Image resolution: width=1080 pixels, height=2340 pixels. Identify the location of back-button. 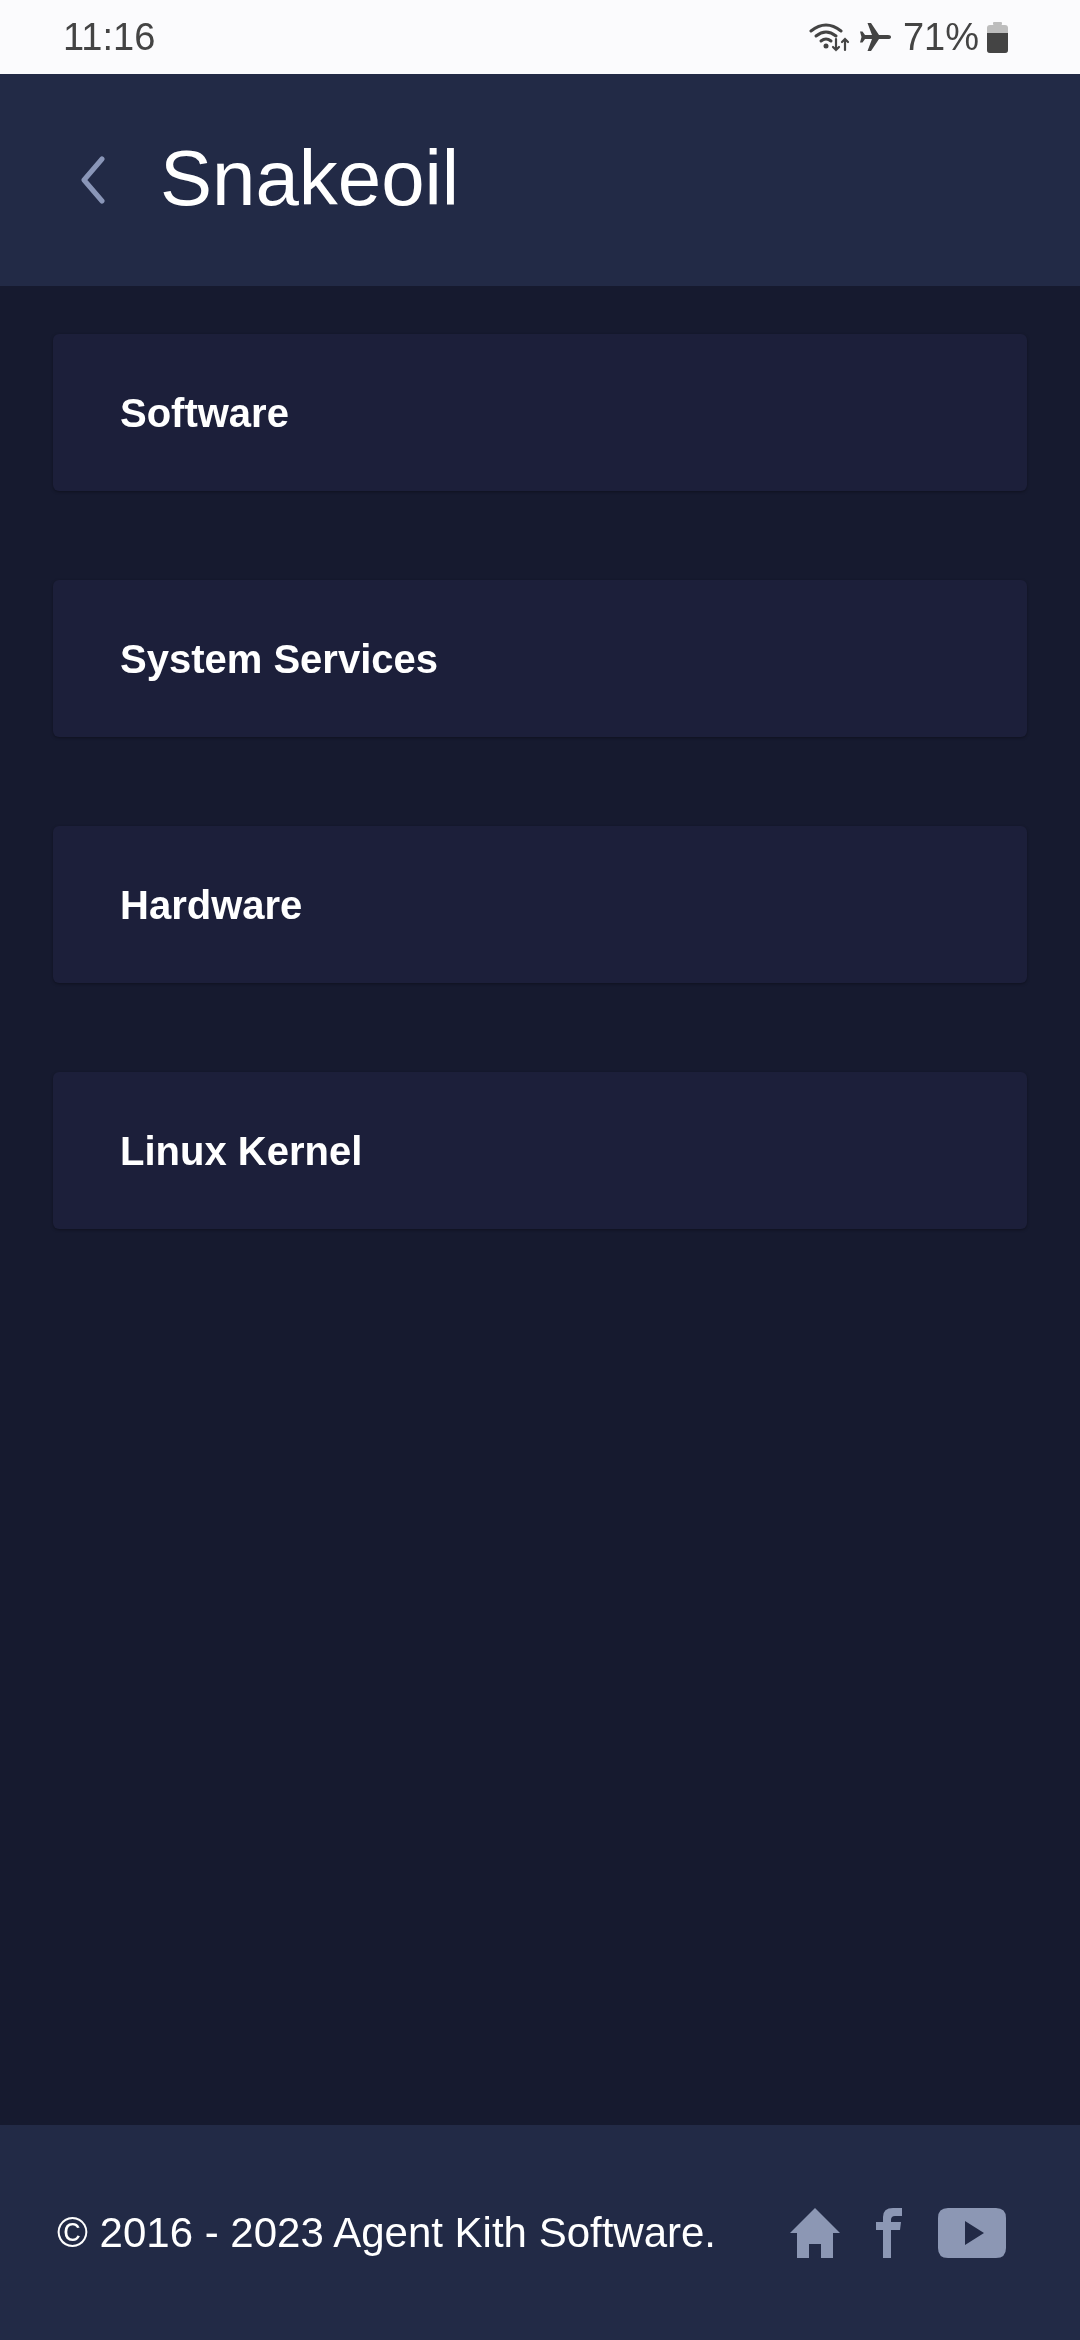
(93, 180).